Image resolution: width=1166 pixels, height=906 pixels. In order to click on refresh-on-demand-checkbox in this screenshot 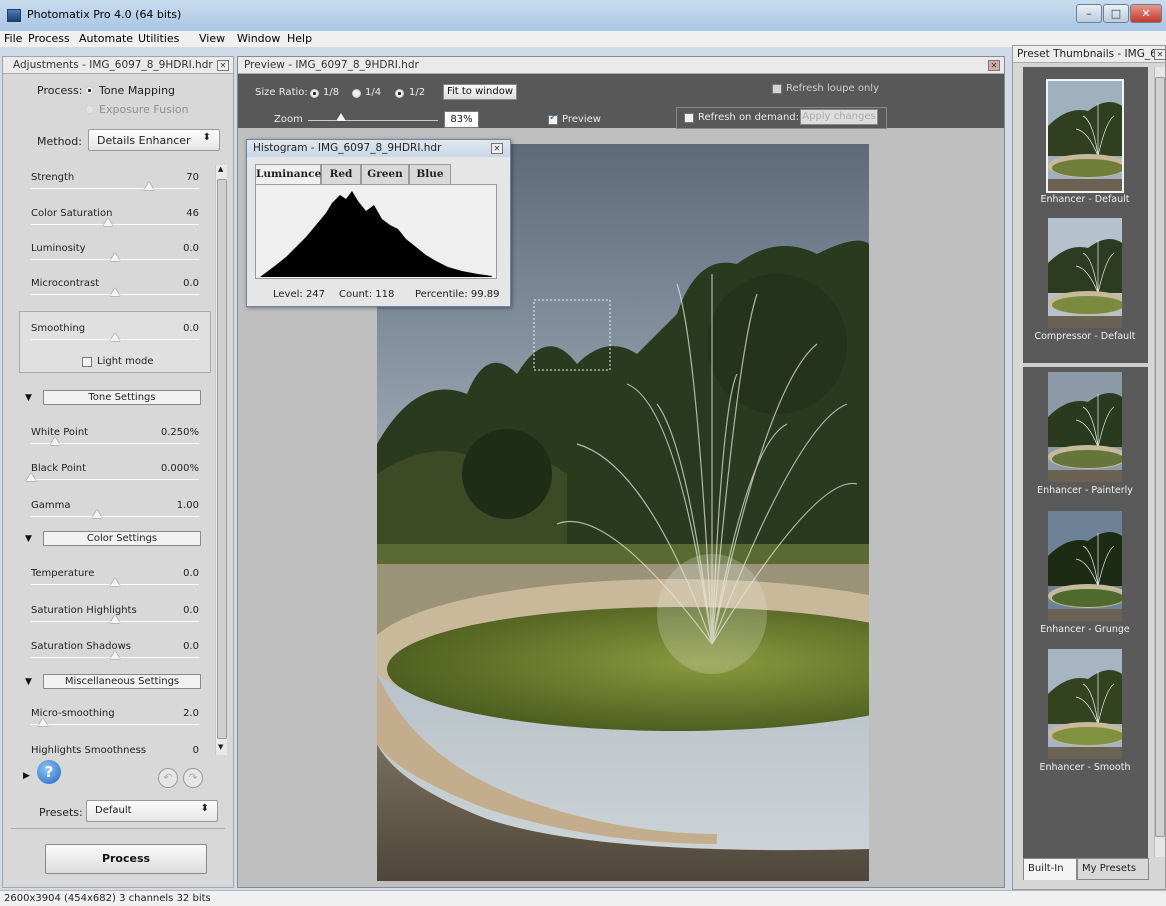, I will do `click(689, 118)`.